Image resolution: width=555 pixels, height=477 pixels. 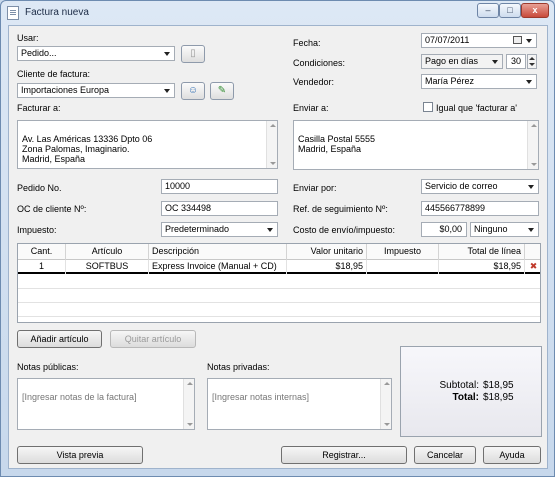 I want to click on add-item-button: Añadir artículo, so click(x=59, y=339).